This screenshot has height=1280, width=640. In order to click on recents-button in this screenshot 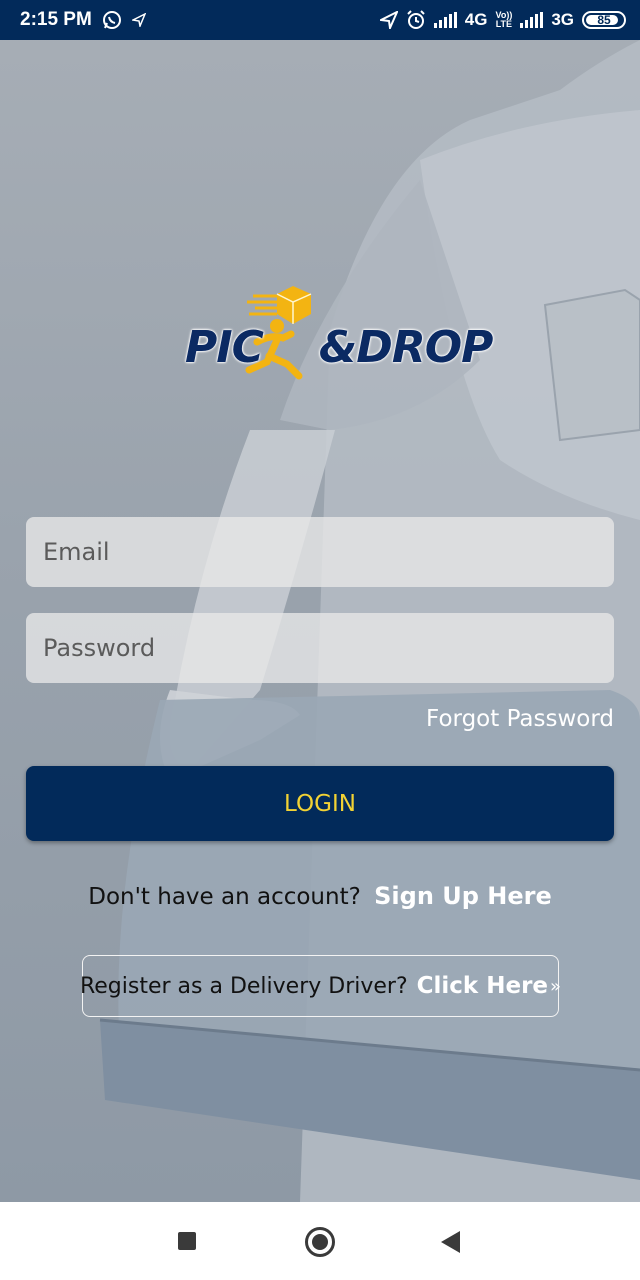, I will do `click(187, 1241)`.